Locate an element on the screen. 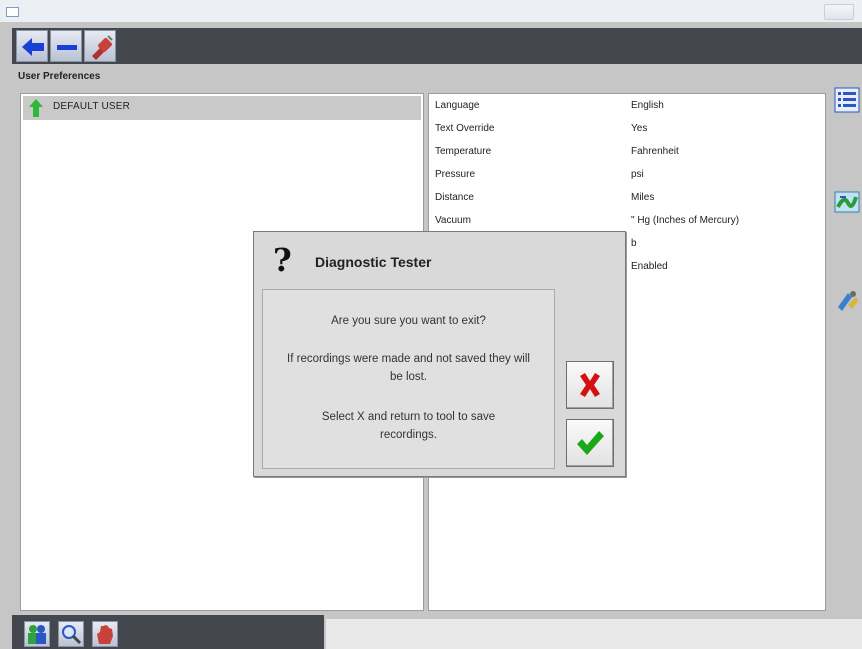 This screenshot has width=862, height=649. bottom-toolbar-left is located at coordinates (168, 632).